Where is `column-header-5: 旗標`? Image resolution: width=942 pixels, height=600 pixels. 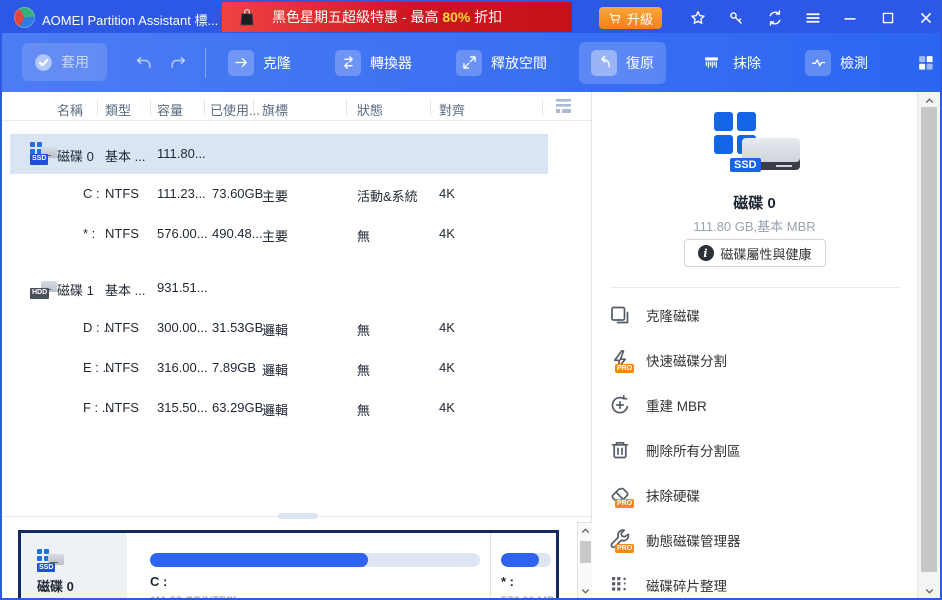
column-header-5: 旗標 is located at coordinates (275, 109).